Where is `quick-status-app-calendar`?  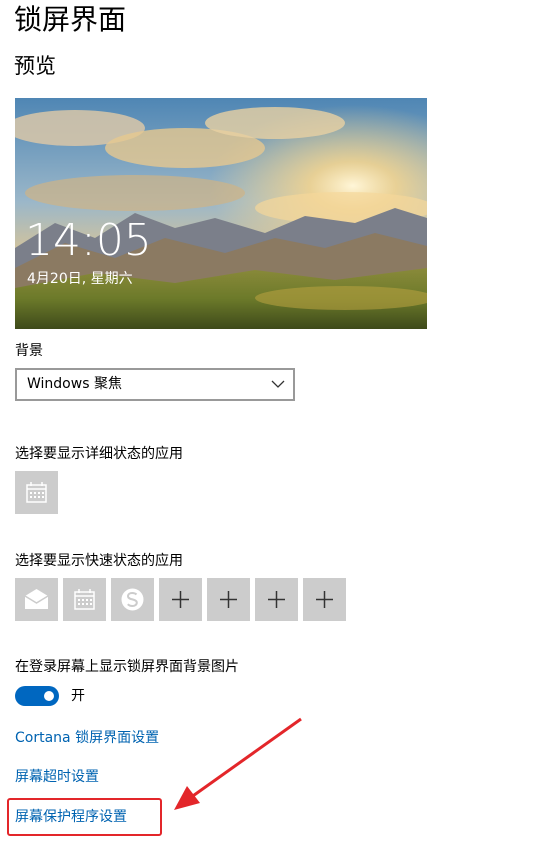 quick-status-app-calendar is located at coordinates (84, 599).